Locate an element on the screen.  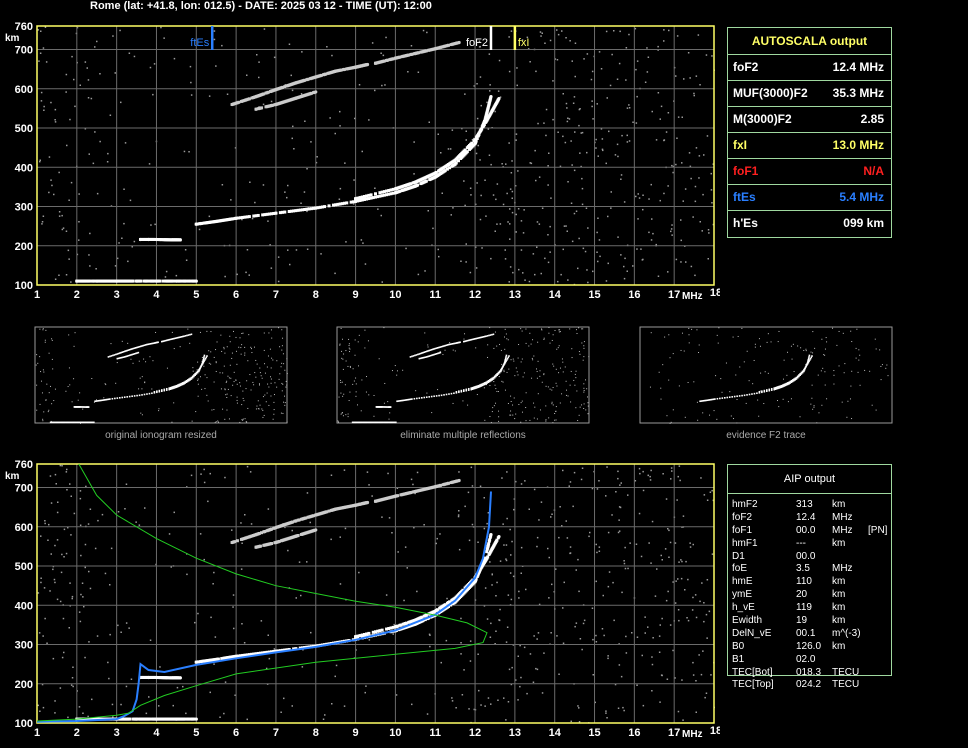
aip-param-value: --- is located at coordinates (801, 543).